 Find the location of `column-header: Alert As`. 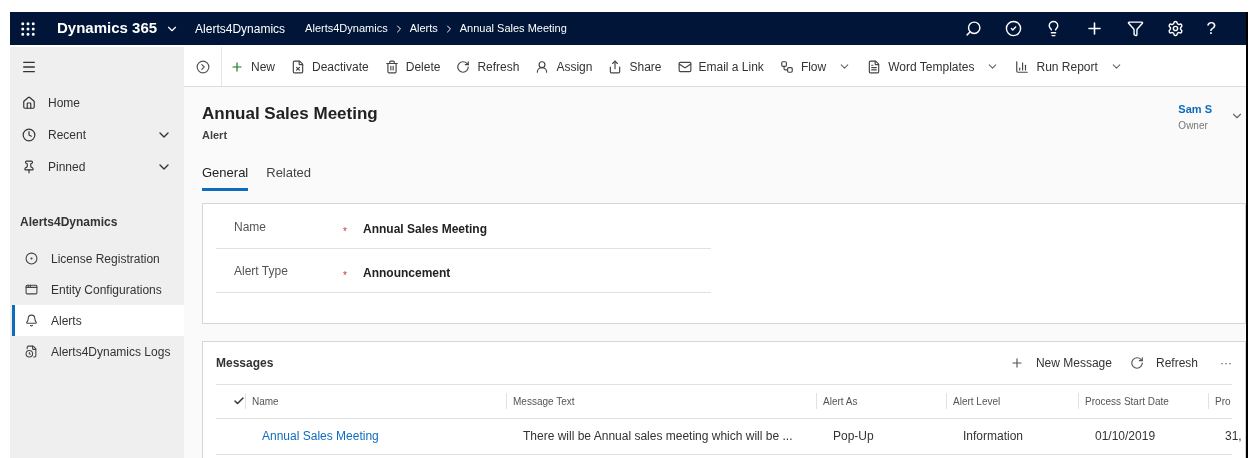

column-header: Alert As is located at coordinates (840, 401).